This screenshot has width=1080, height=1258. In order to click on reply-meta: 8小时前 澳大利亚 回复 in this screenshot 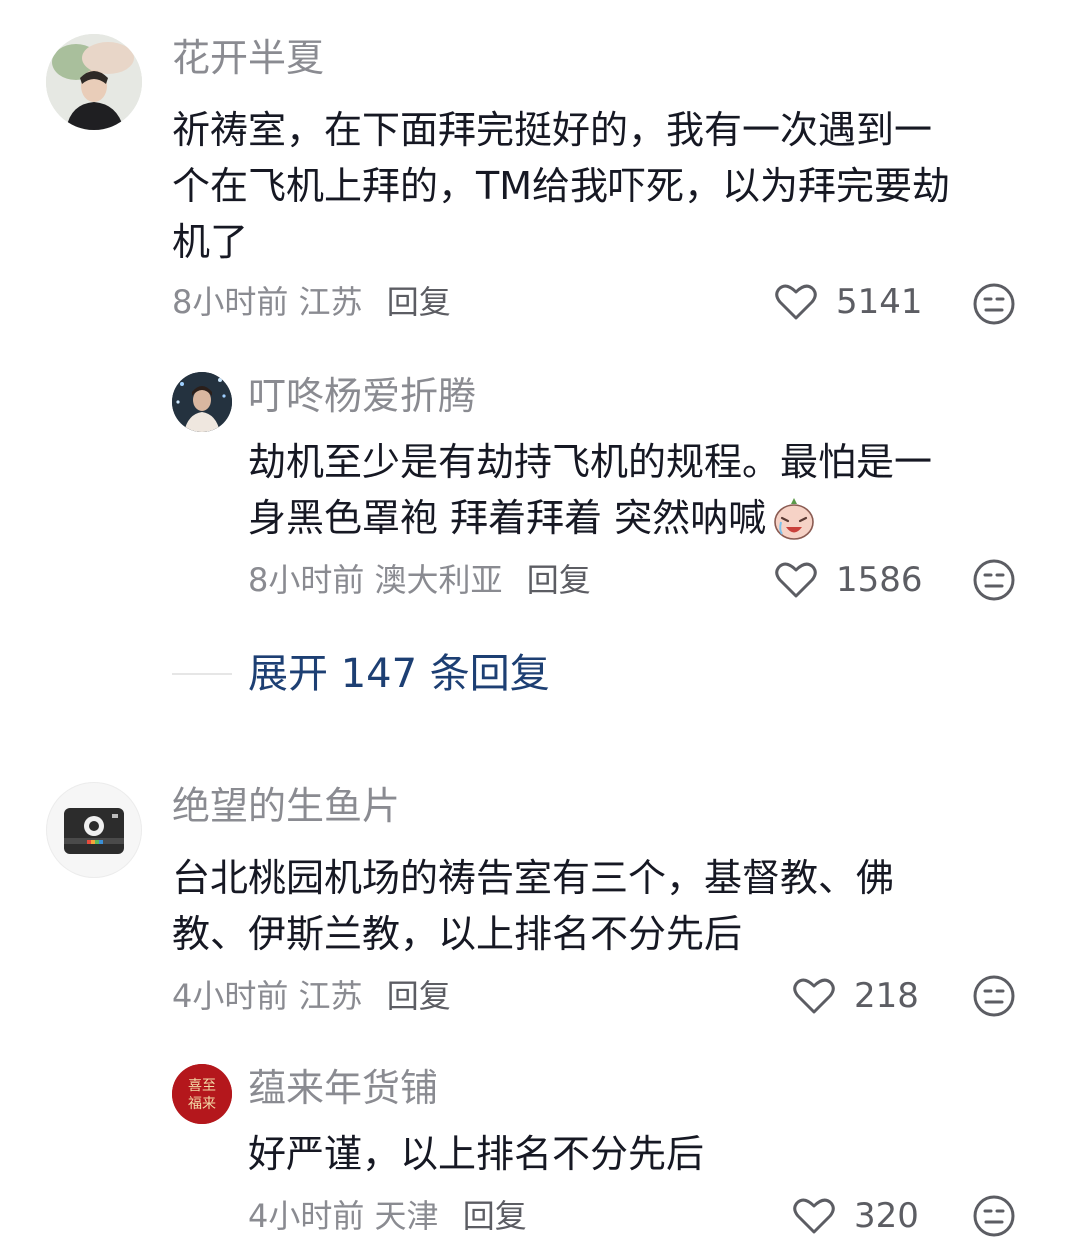, I will do `click(419, 580)`.